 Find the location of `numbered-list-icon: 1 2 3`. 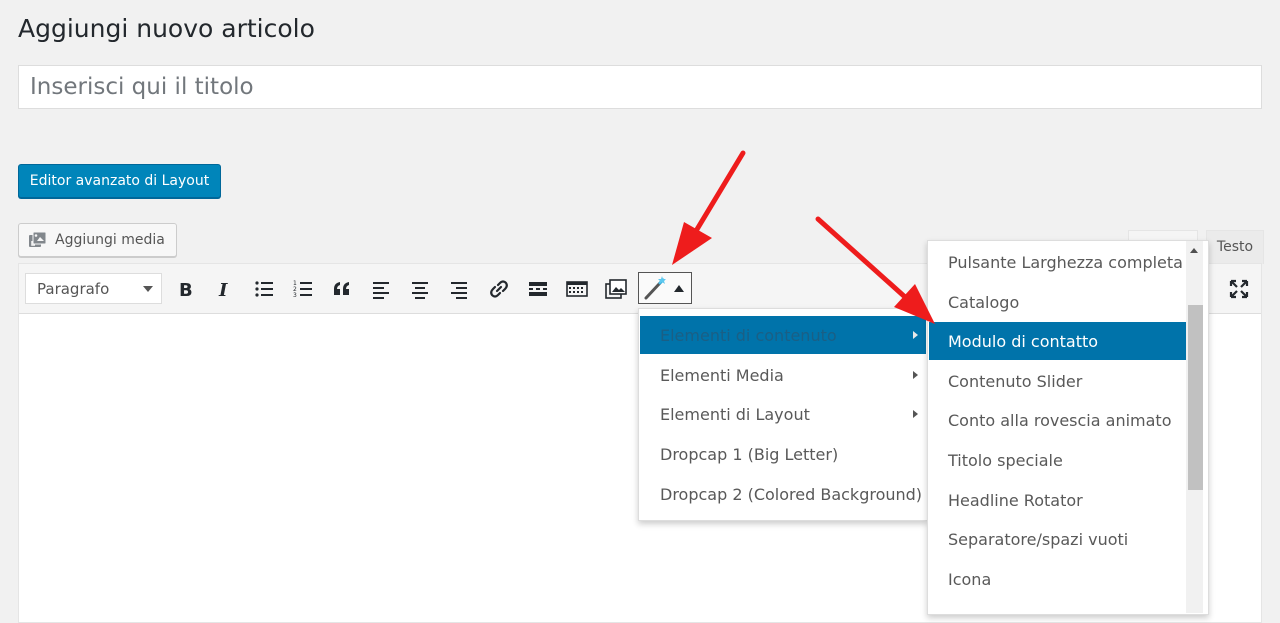

numbered-list-icon: 1 2 3 is located at coordinates (302, 289).